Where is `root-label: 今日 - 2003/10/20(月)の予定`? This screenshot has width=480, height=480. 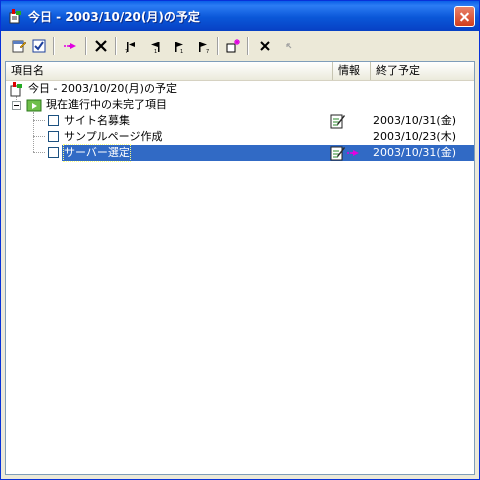 root-label: 今日 - 2003/10/20(月)の予定 is located at coordinates (102, 88).